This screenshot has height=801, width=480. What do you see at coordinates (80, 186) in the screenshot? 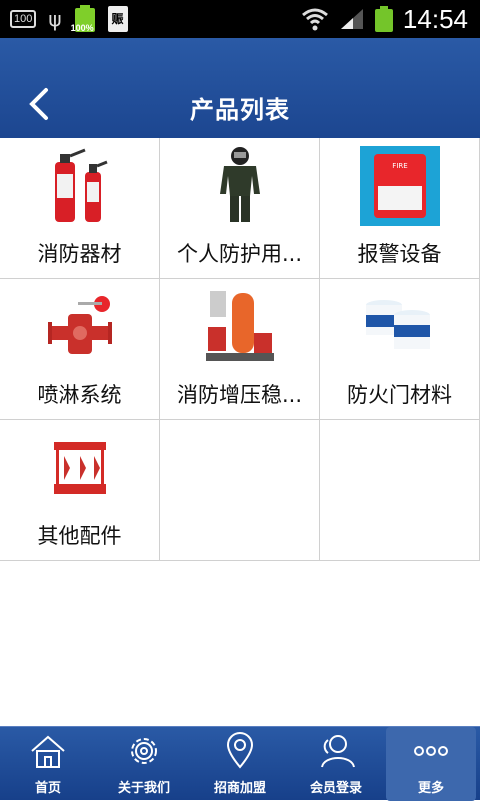
I see `fire-extinguisher-icon` at bounding box center [80, 186].